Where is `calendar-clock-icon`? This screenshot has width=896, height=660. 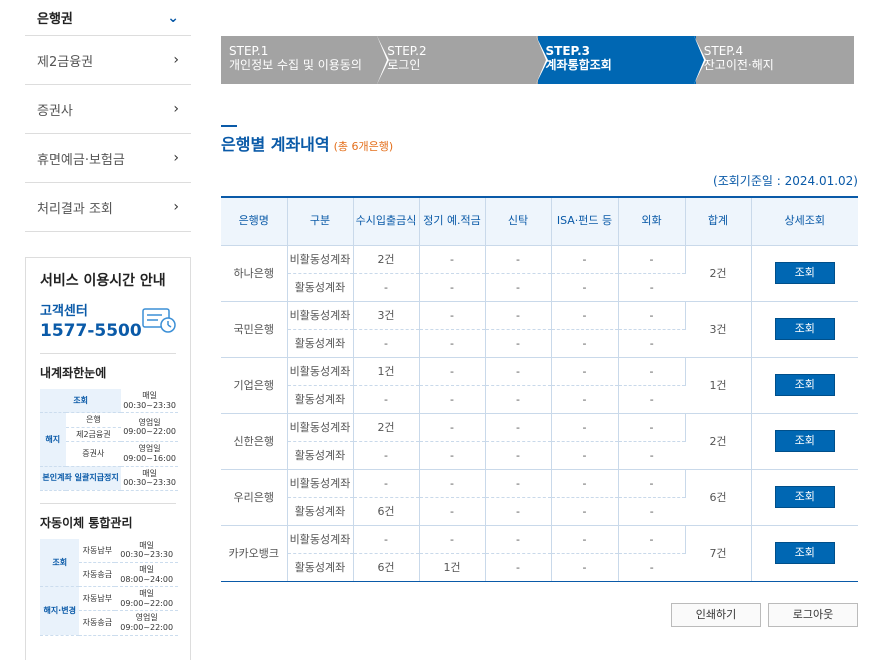 calendar-clock-icon is located at coordinates (159, 320).